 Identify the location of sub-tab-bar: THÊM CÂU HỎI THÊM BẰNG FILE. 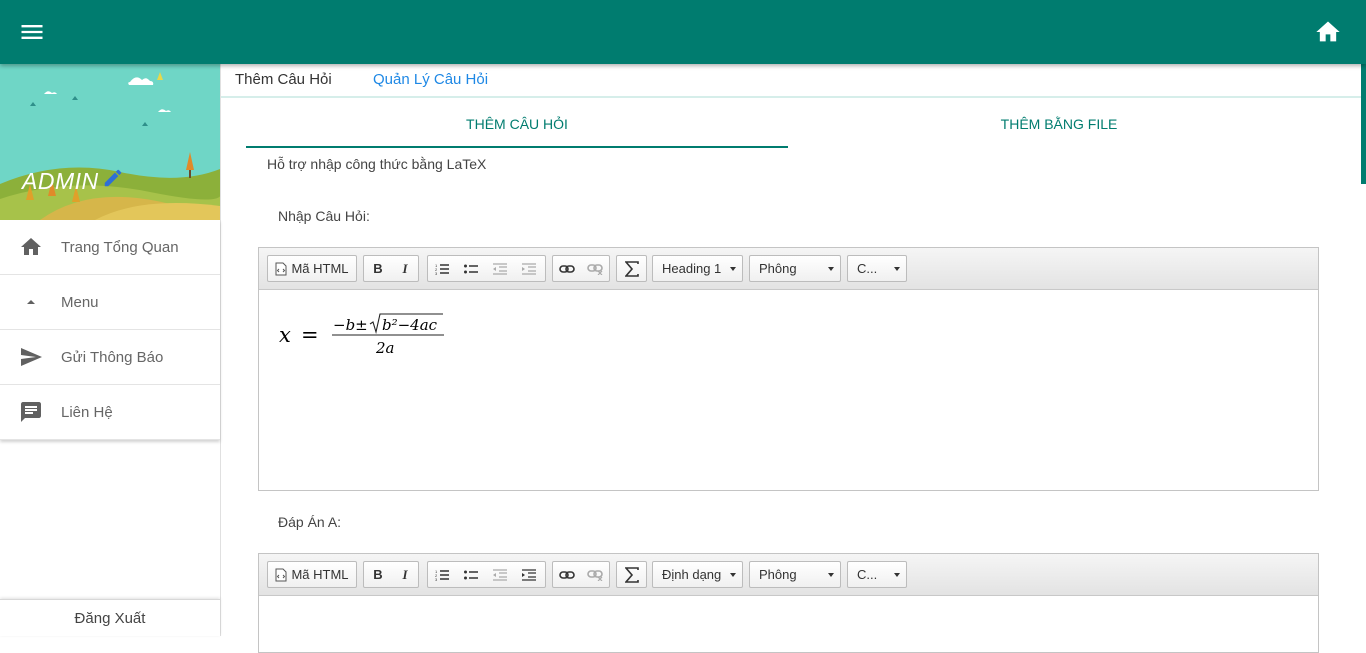
(788, 129).